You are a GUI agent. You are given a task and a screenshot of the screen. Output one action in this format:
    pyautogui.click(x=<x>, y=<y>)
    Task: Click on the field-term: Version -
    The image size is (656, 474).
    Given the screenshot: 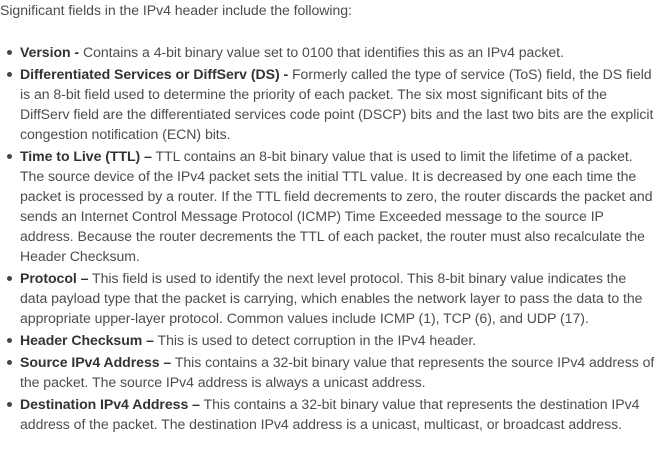 What is the action you would take?
    pyautogui.click(x=50, y=52)
    